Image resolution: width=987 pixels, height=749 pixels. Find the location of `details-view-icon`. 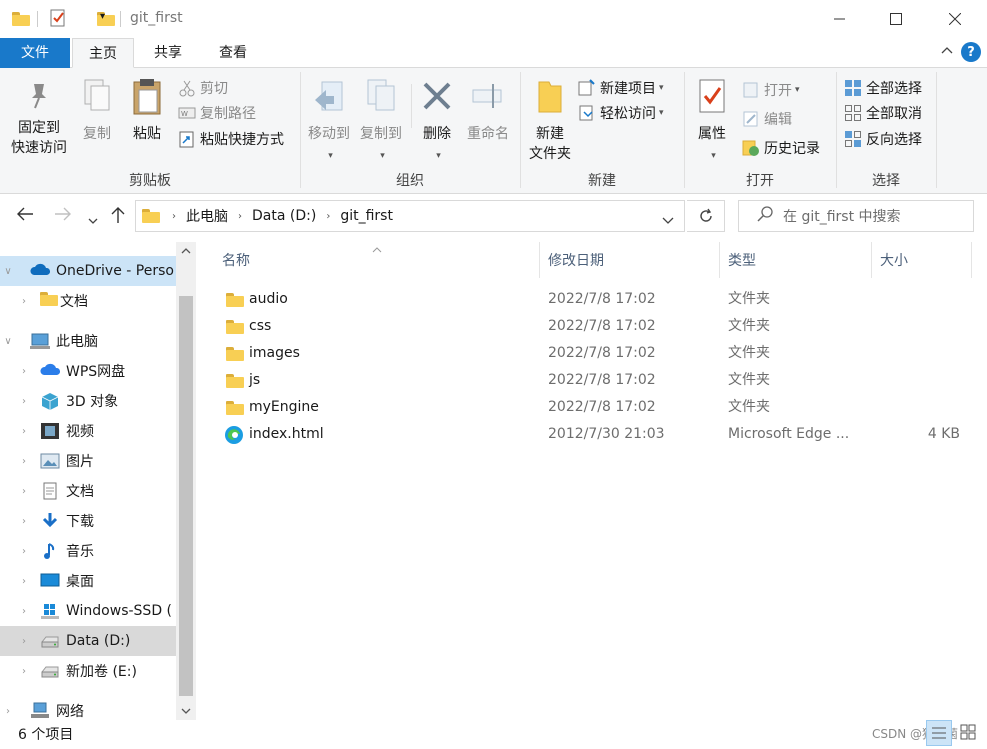

details-view-icon is located at coordinates (939, 733).